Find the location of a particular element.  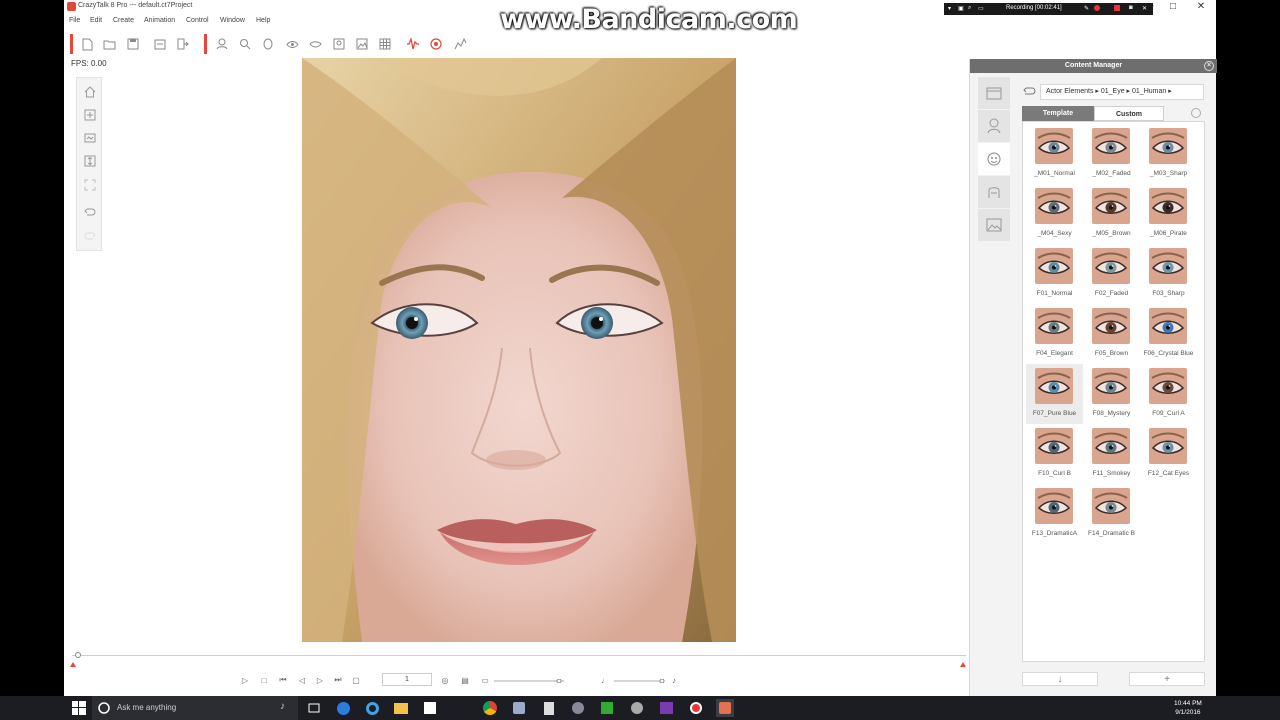

menu-file: File is located at coordinates (74, 20).